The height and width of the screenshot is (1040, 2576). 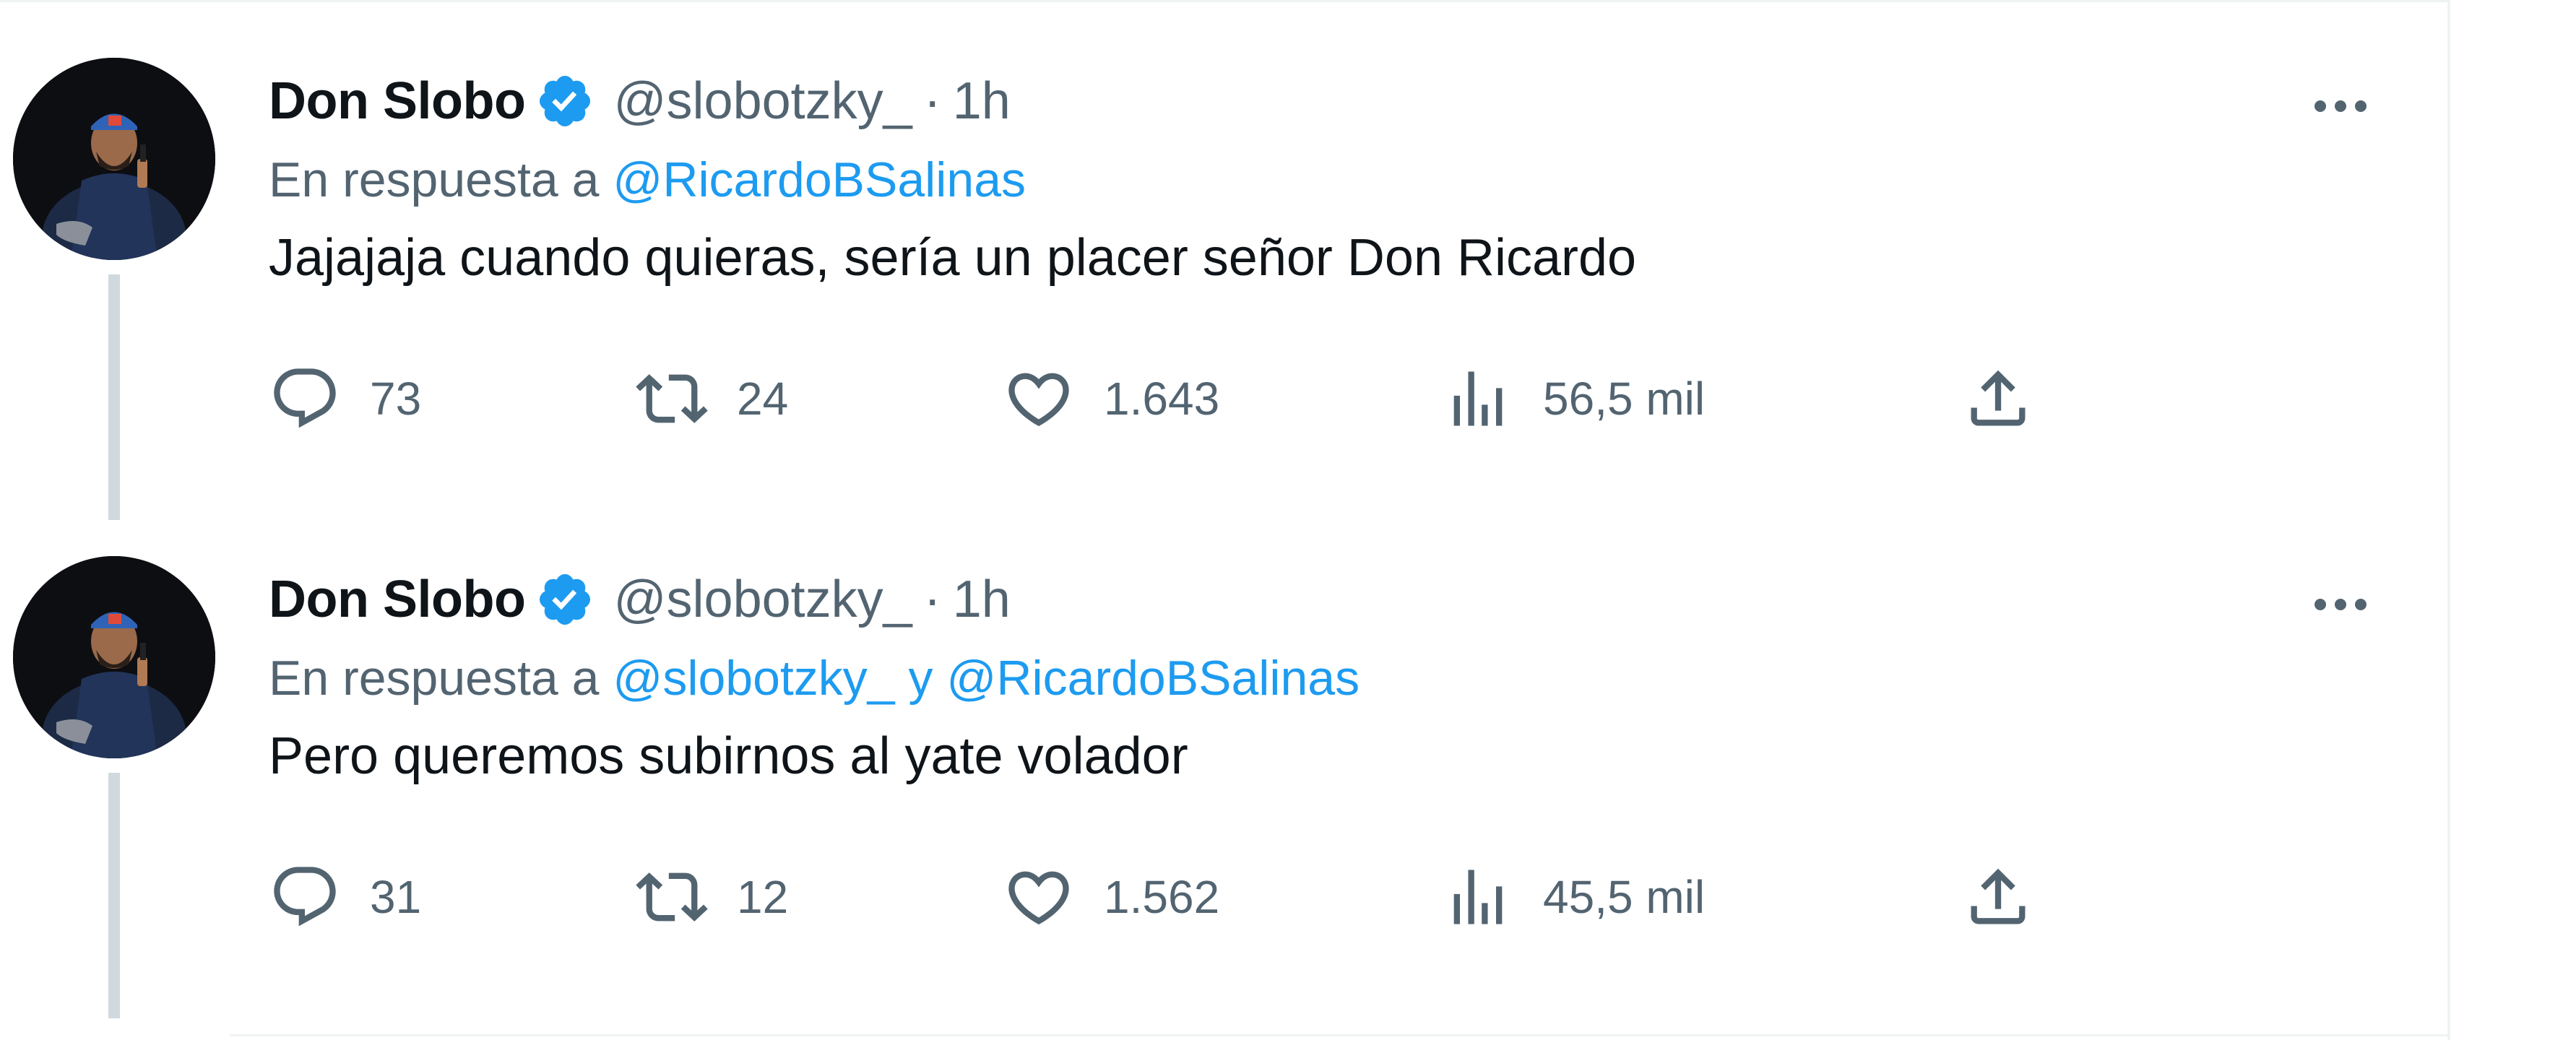 What do you see at coordinates (1625, 399) in the screenshot?
I see `views-count: 56,5 mil` at bounding box center [1625, 399].